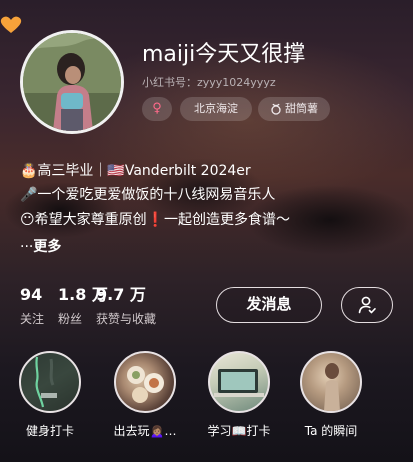 This screenshot has height=462, width=413. Describe the element at coordinates (47, 247) in the screenshot. I see `more-label: 更多` at that location.